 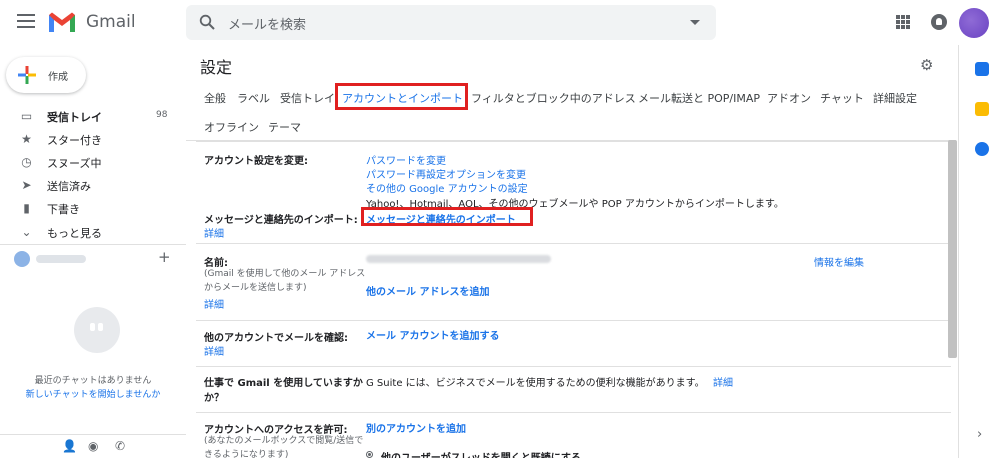 What do you see at coordinates (553, 98) in the screenshot?
I see `tab-filters: フィルタとブロック中のアドレス` at bounding box center [553, 98].